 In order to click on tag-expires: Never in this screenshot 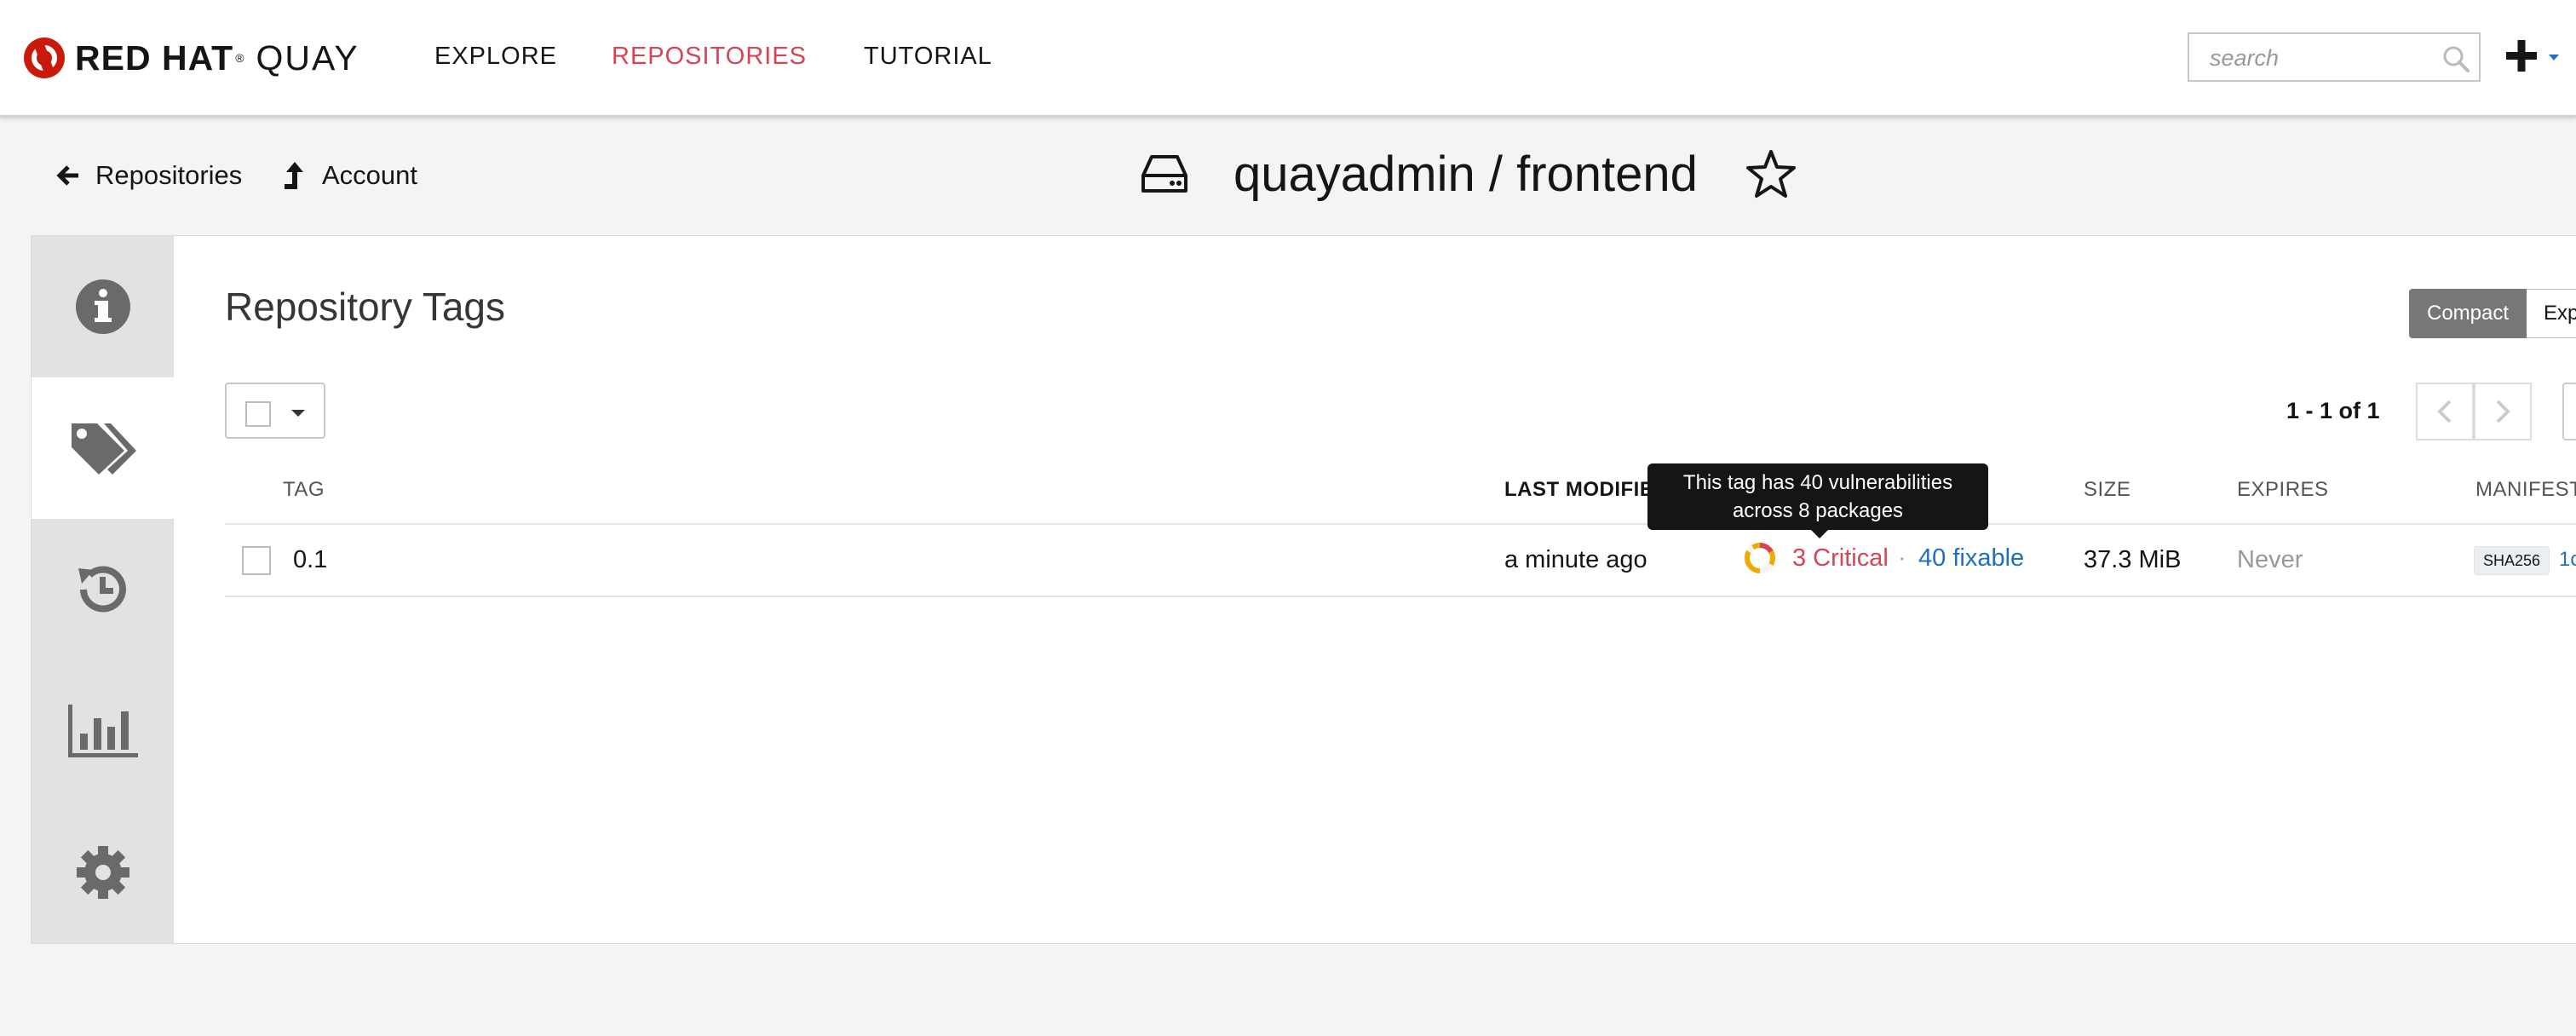, I will do `click(2270, 560)`.